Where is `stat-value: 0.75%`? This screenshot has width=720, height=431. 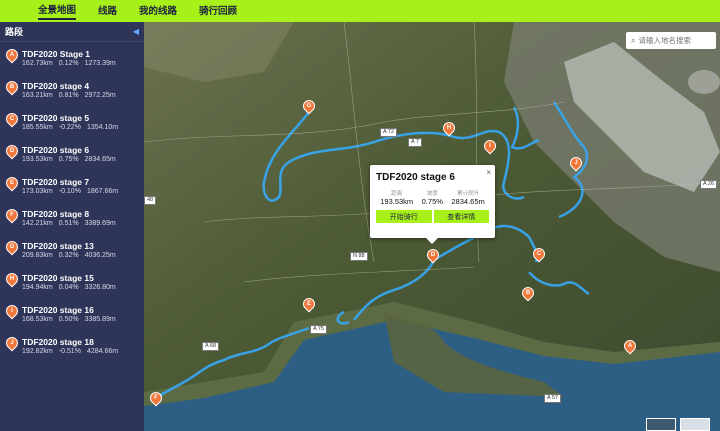
stat-value: 0.75% is located at coordinates (432, 201).